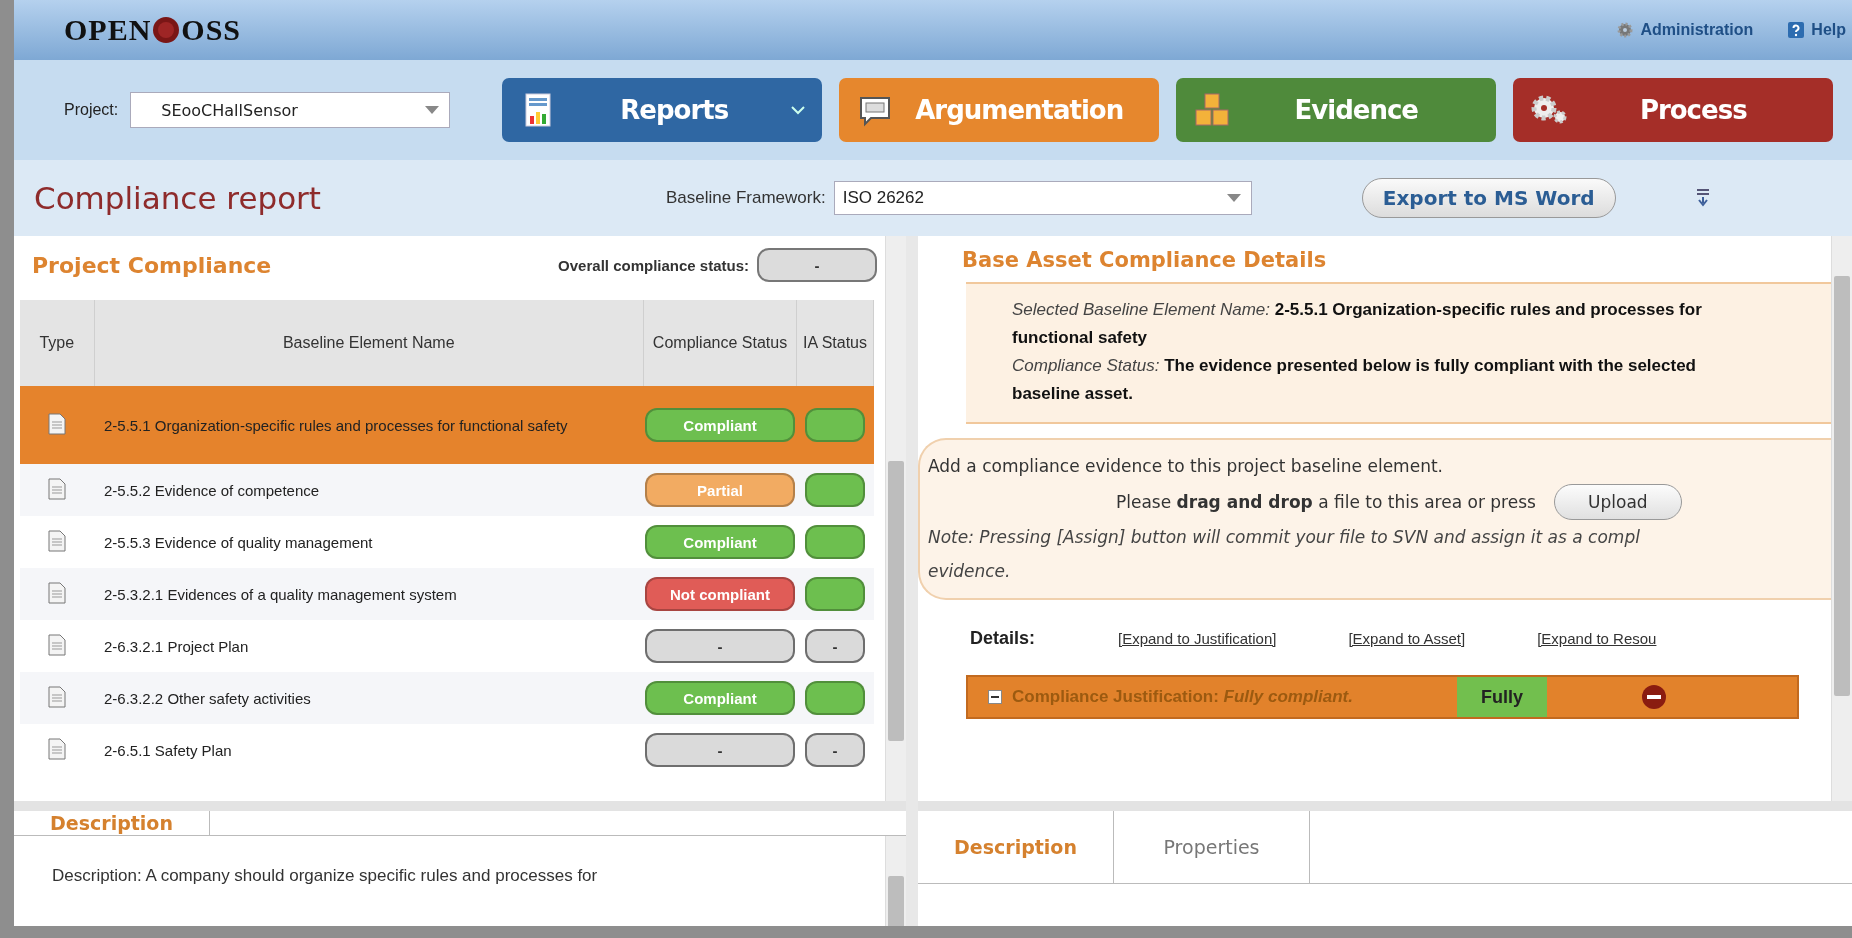  I want to click on table-cell: 2-6.5.1 Safety Plan, so click(369, 750).